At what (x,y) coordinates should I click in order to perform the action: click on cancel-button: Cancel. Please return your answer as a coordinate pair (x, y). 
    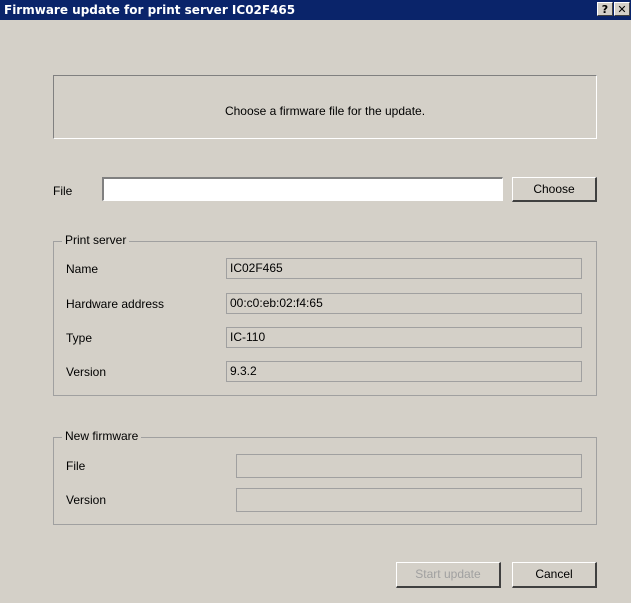
    Looking at the image, I should click on (554, 575).